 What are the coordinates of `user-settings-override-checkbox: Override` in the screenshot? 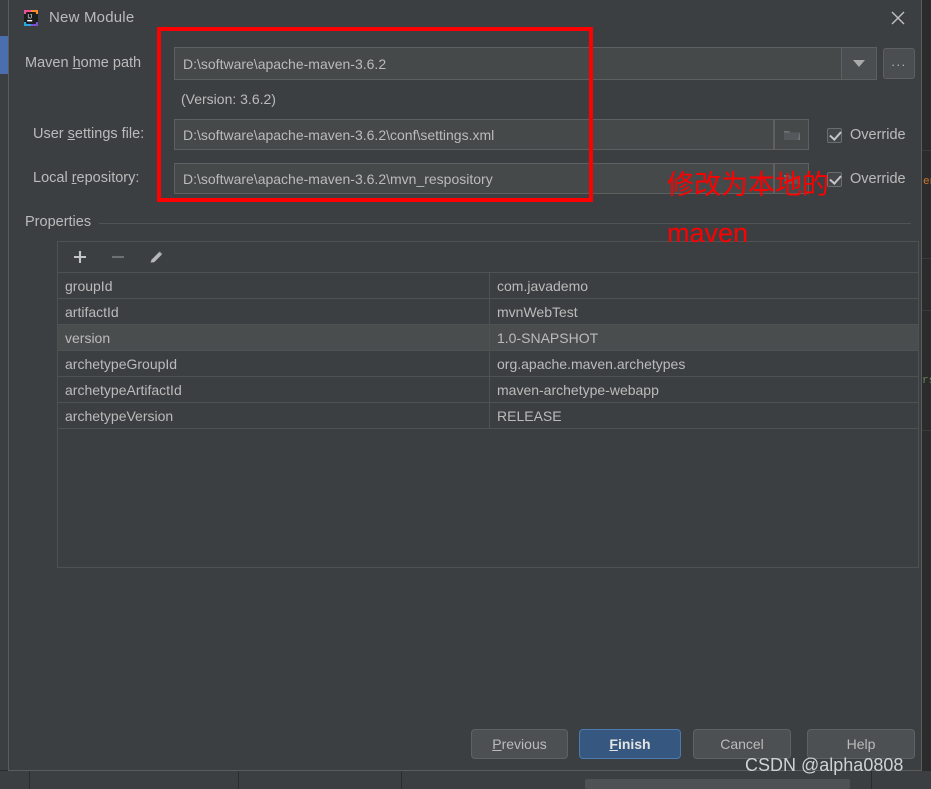 It's located at (866, 135).